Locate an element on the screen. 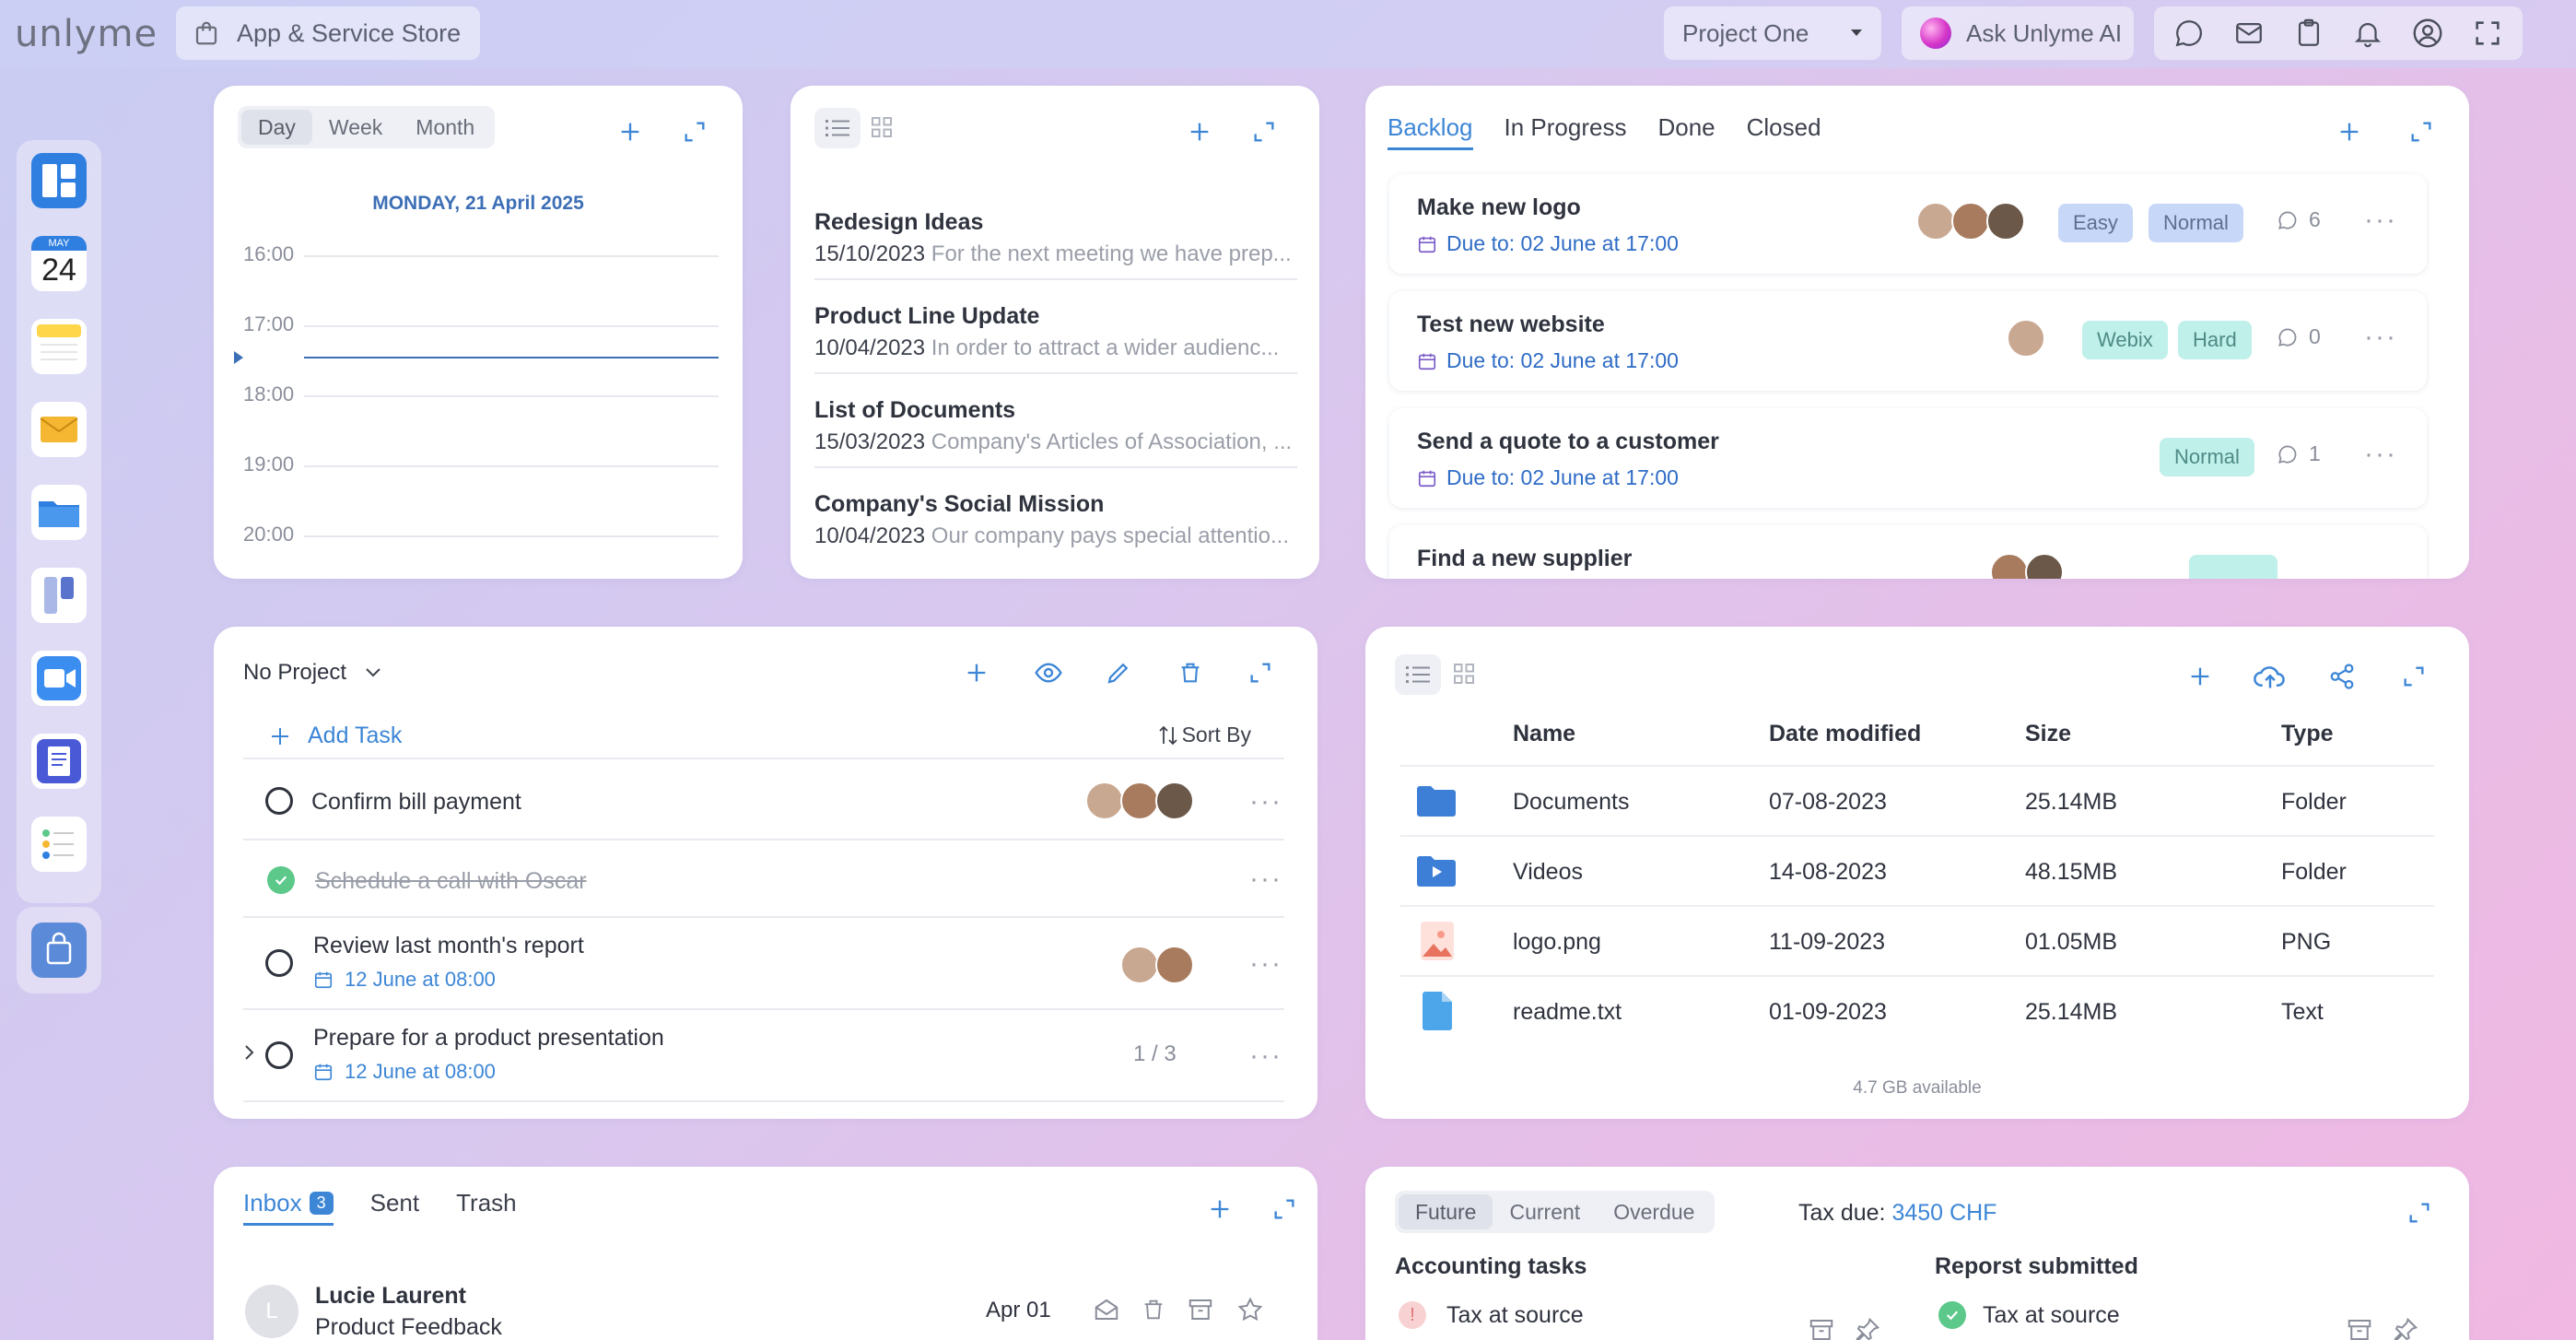 Image resolution: width=2576 pixels, height=1340 pixels. ask-ai-button: Ask Unlyme AI is located at coordinates (2018, 33).